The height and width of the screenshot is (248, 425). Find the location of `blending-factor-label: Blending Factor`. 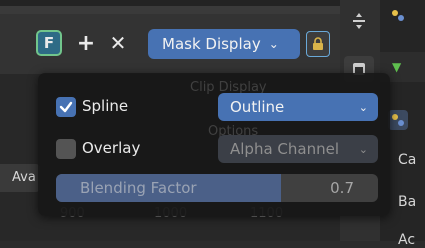

blending-factor-label: Blending Factor is located at coordinates (138, 188).